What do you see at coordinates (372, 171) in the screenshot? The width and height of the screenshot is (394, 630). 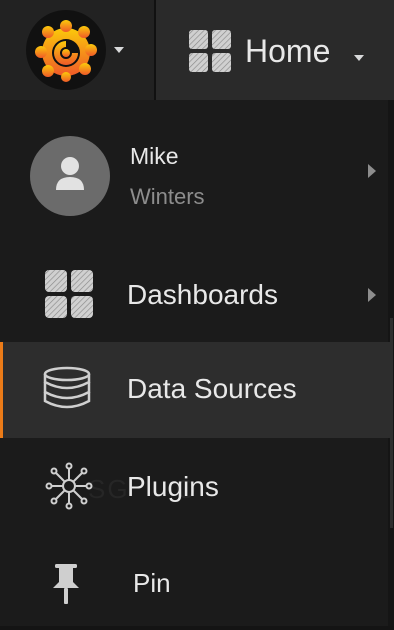 I see `user-chevron-right-icon` at bounding box center [372, 171].